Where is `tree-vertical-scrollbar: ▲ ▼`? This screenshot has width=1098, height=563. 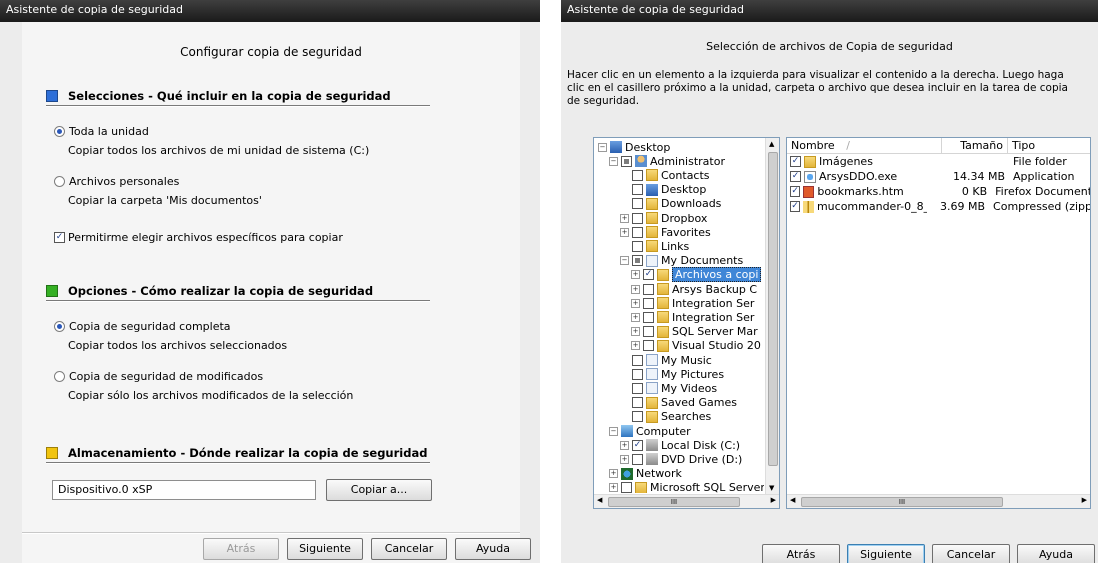
tree-vertical-scrollbar: ▲ ▼ is located at coordinates (772, 316).